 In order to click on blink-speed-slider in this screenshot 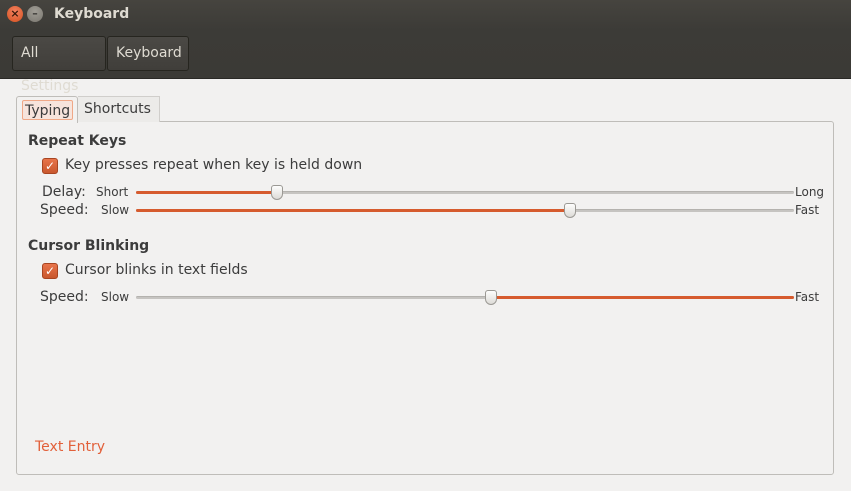, I will do `click(465, 297)`.